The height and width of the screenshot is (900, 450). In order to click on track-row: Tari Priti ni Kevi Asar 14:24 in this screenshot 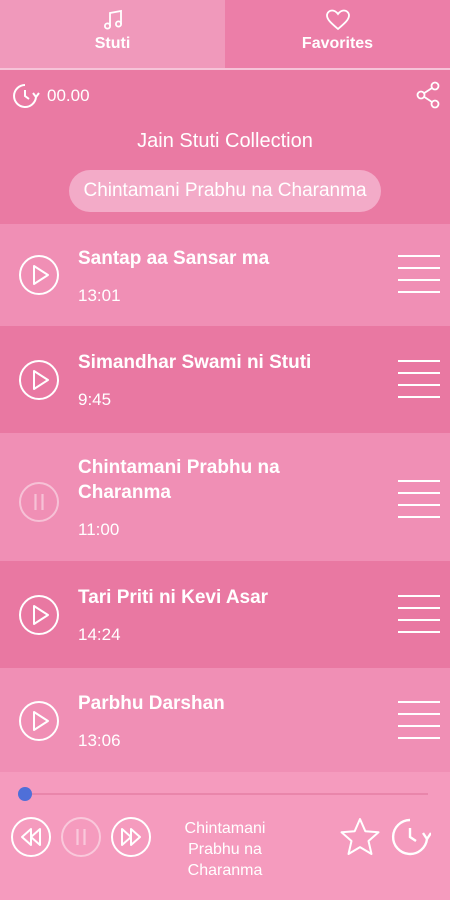, I will do `click(225, 614)`.